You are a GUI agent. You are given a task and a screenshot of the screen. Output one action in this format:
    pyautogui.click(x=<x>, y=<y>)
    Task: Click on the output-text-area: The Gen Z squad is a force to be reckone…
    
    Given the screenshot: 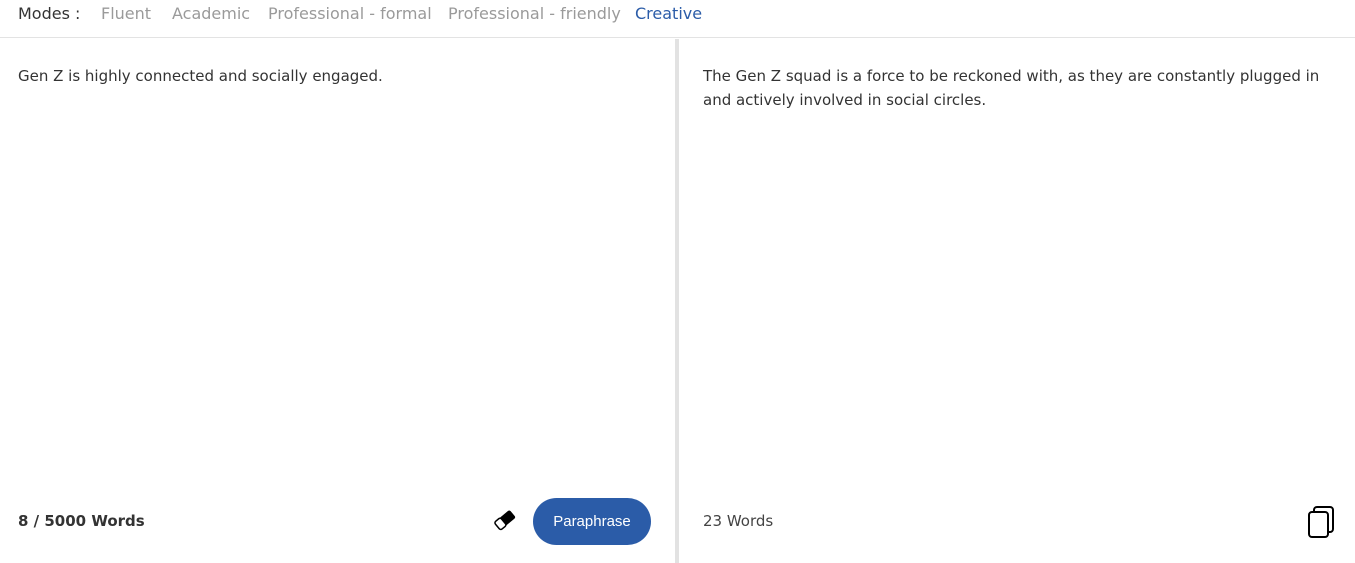 What is the action you would take?
    pyautogui.click(x=1011, y=88)
    